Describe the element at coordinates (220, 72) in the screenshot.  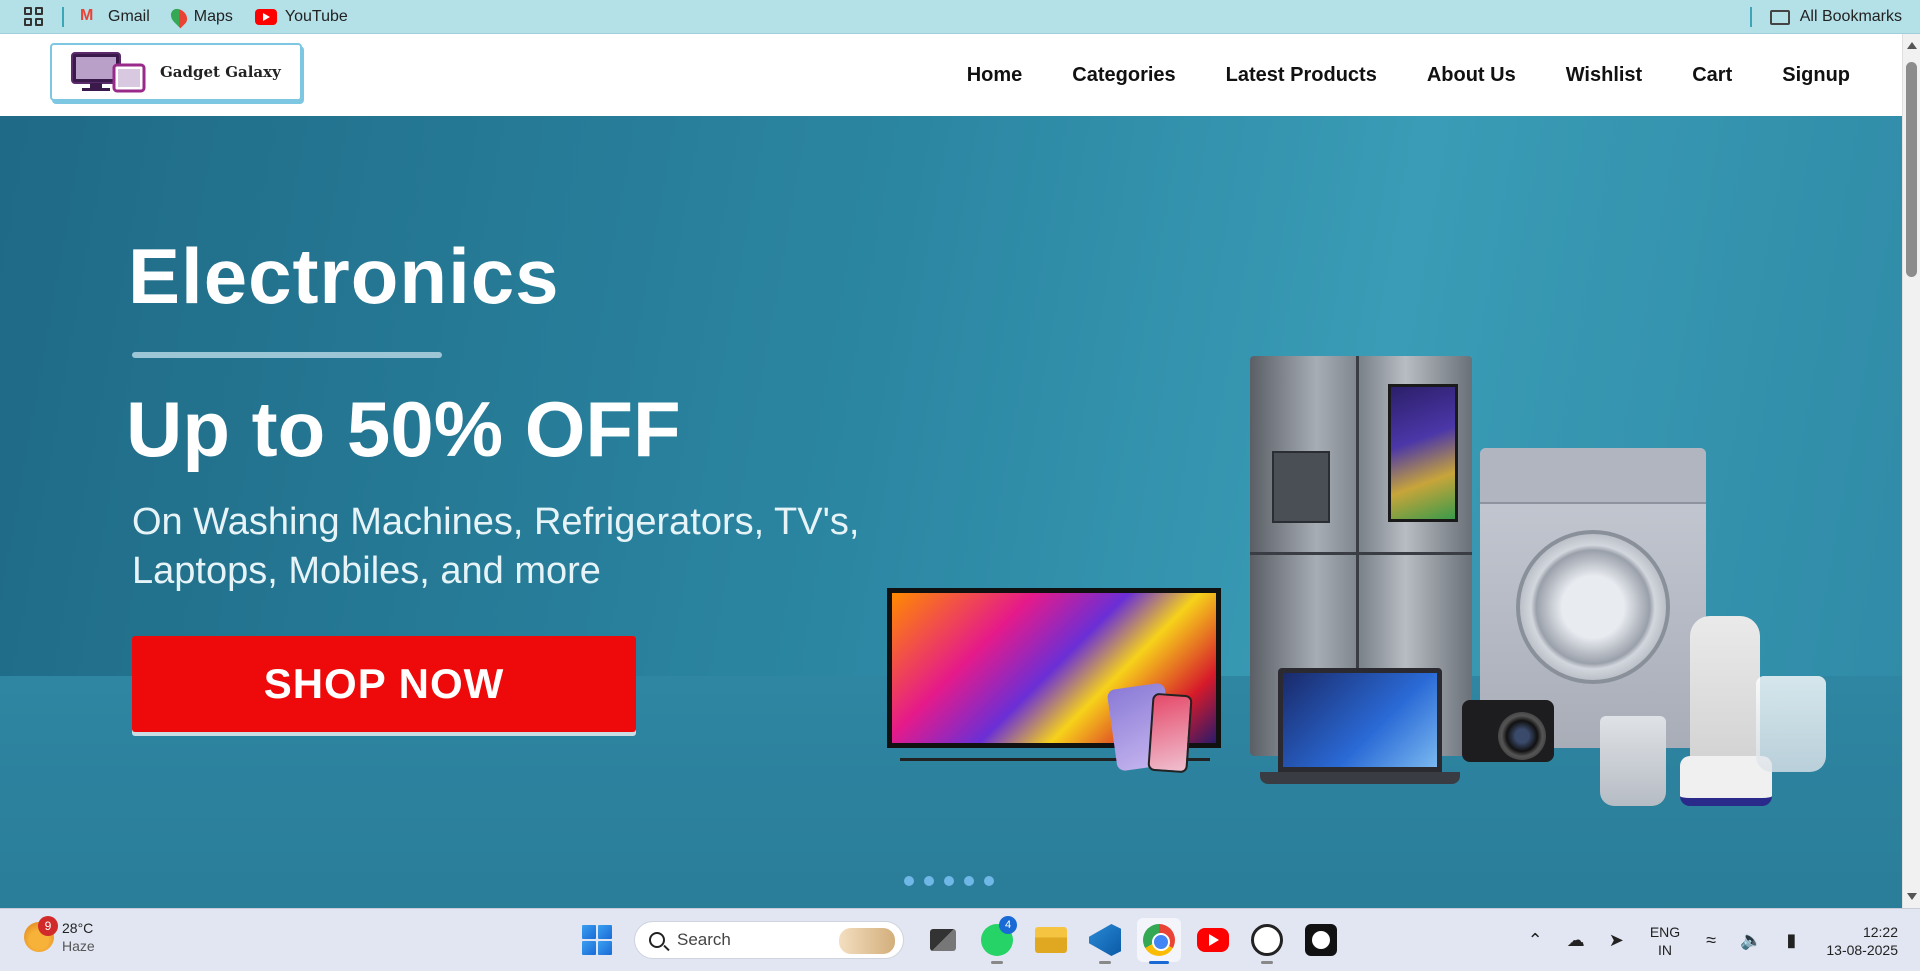
I see `logo-text: Gadget Galaxy` at that location.